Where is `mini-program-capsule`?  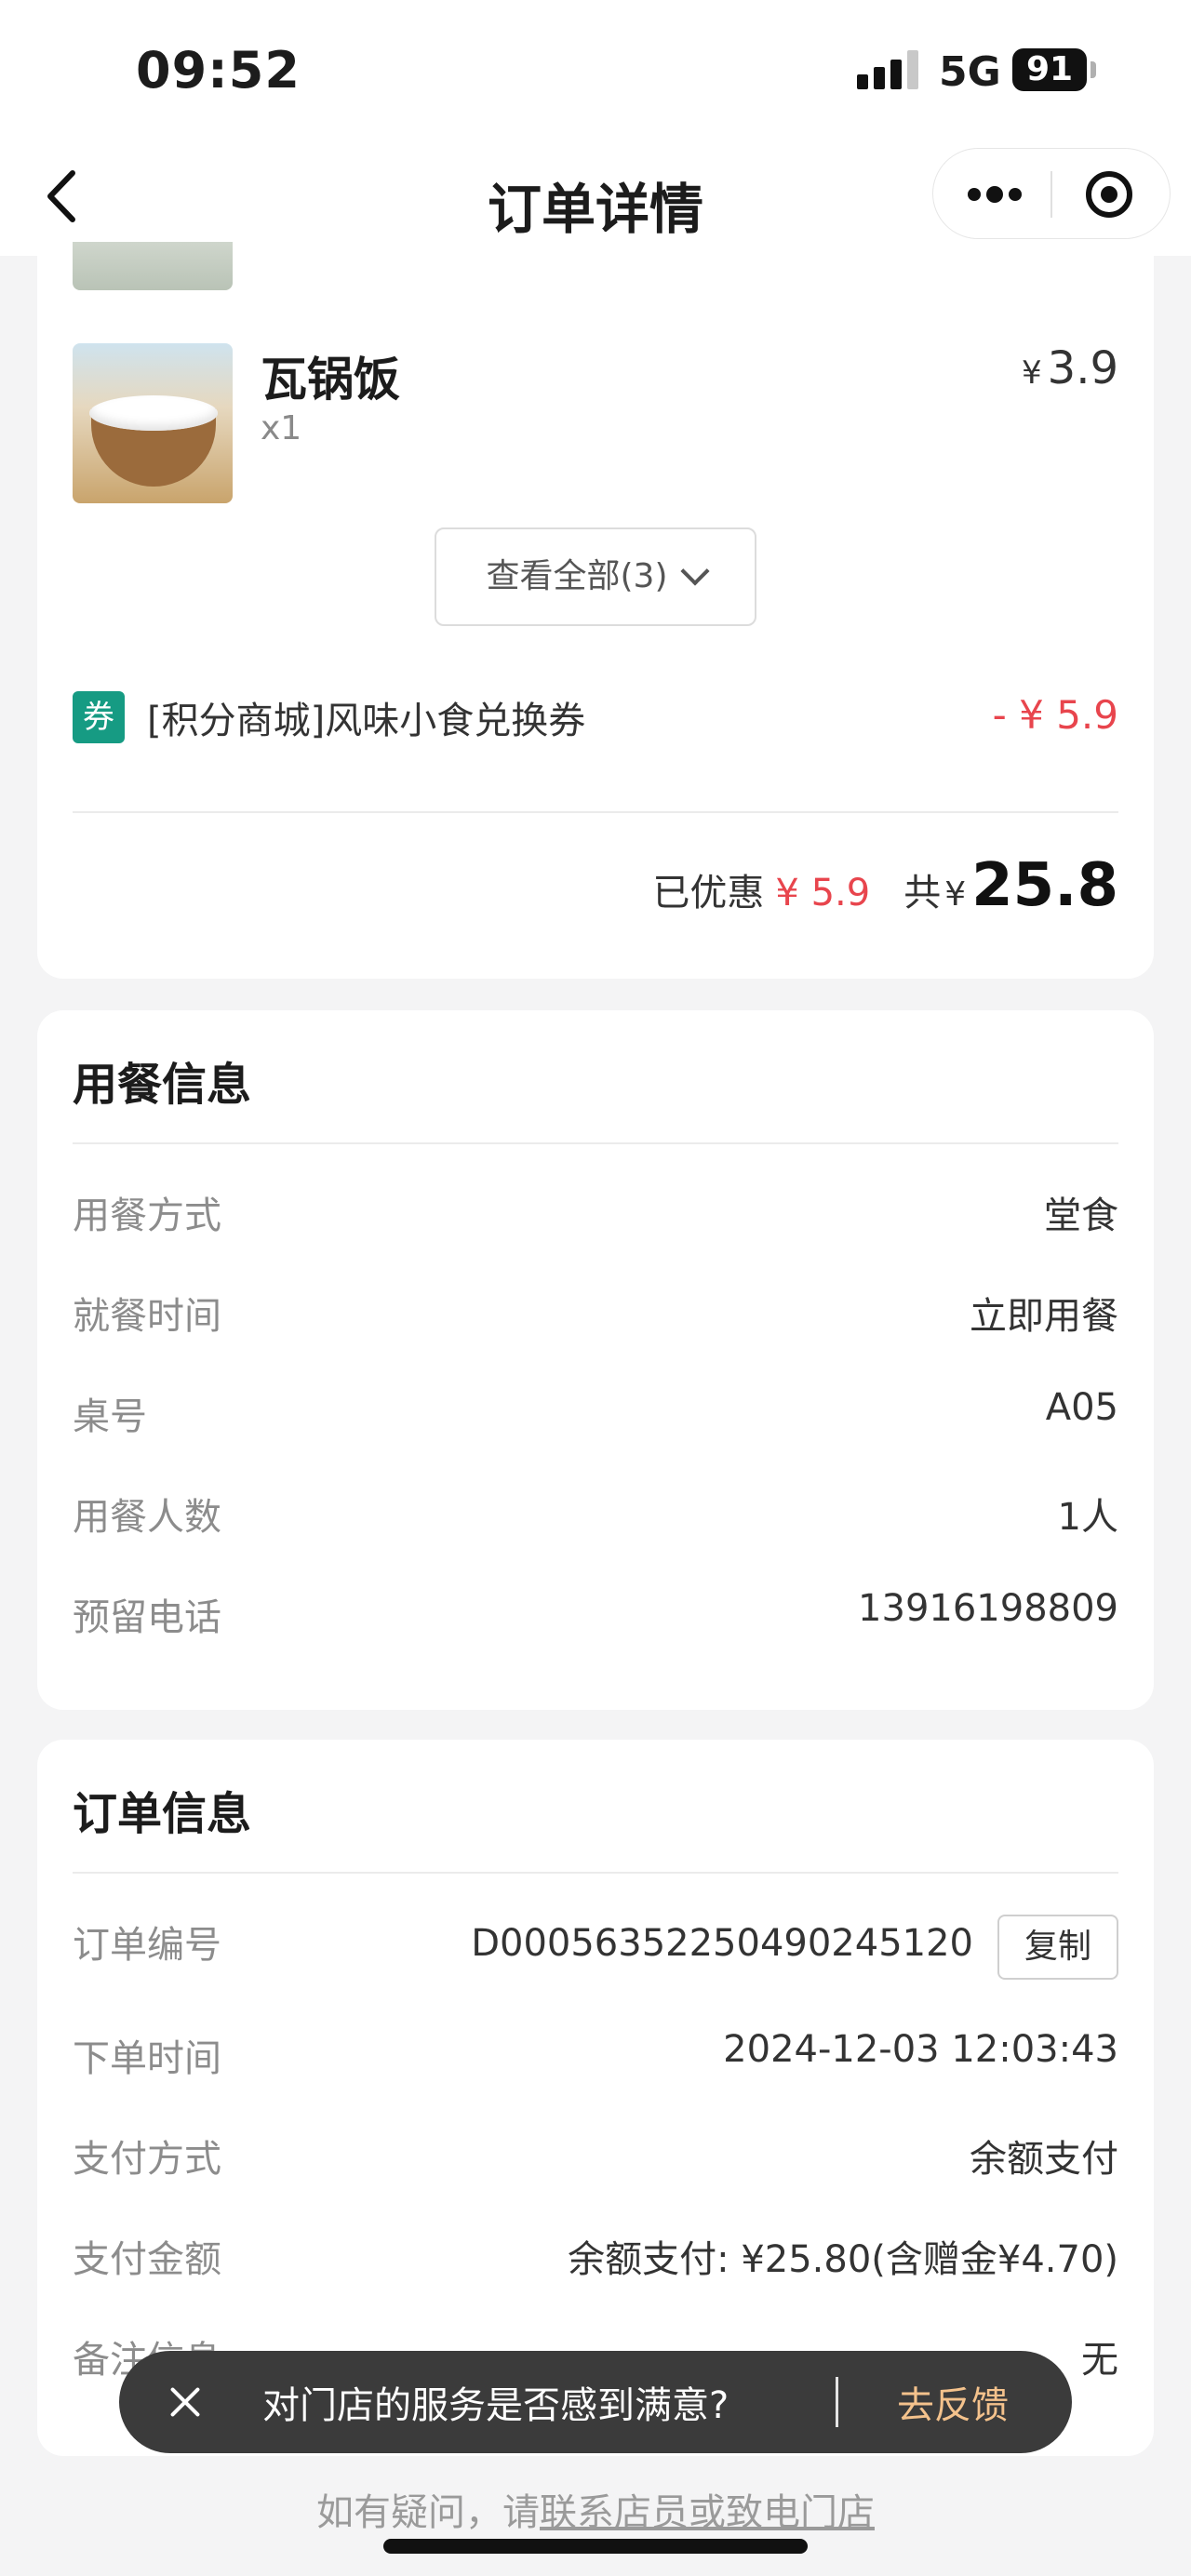
mini-program-capsule is located at coordinates (1051, 193).